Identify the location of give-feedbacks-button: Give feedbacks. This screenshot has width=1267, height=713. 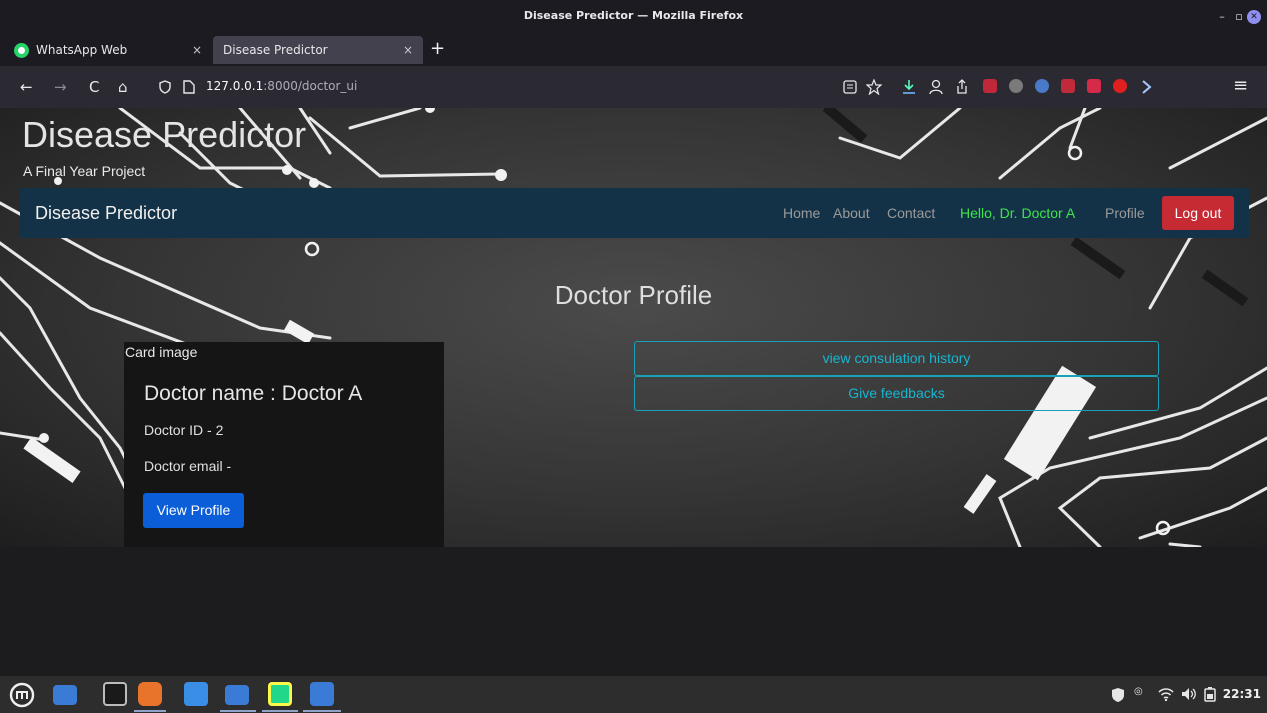
(896, 393).